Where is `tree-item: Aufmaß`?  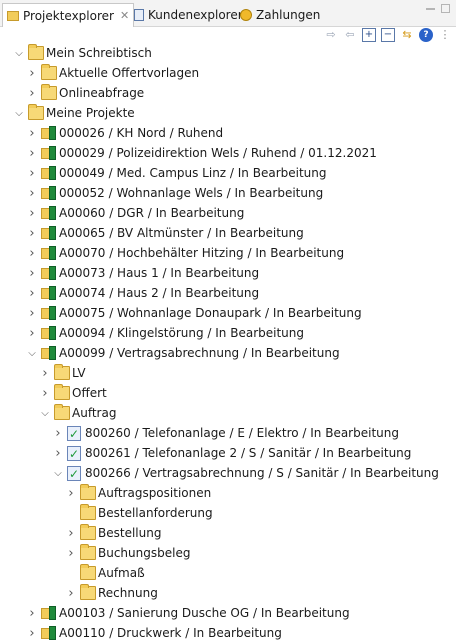
tree-item: Aufmaß is located at coordinates (228, 573).